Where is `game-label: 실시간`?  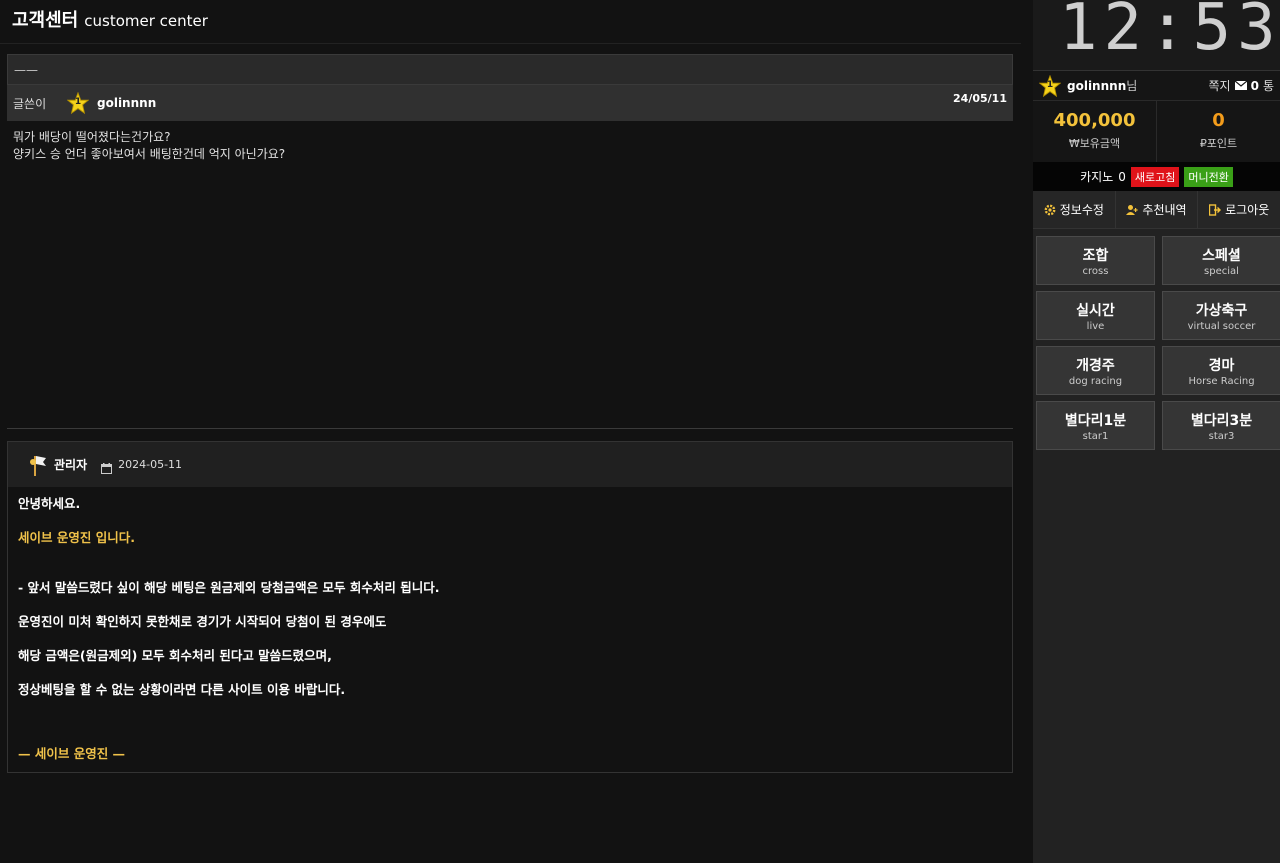
game-label: 실시간 is located at coordinates (1095, 311).